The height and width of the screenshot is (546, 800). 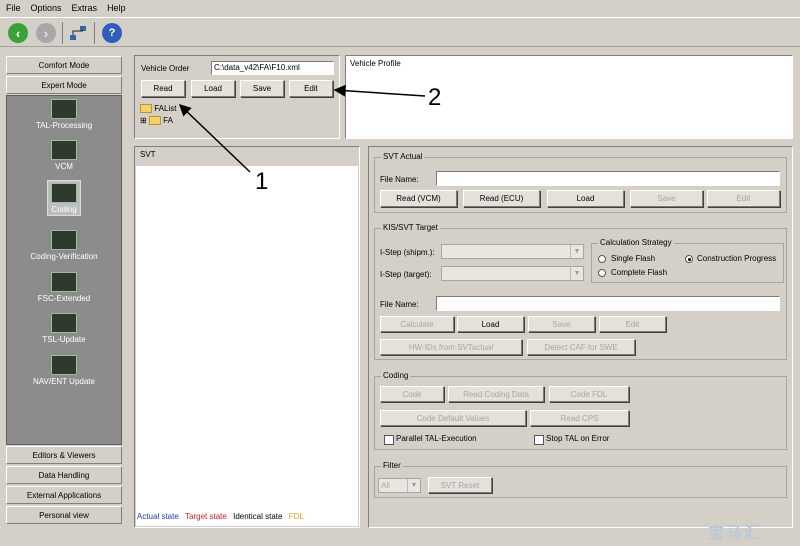 I want to click on istep-target-label: I-Step (target):, so click(x=406, y=274).